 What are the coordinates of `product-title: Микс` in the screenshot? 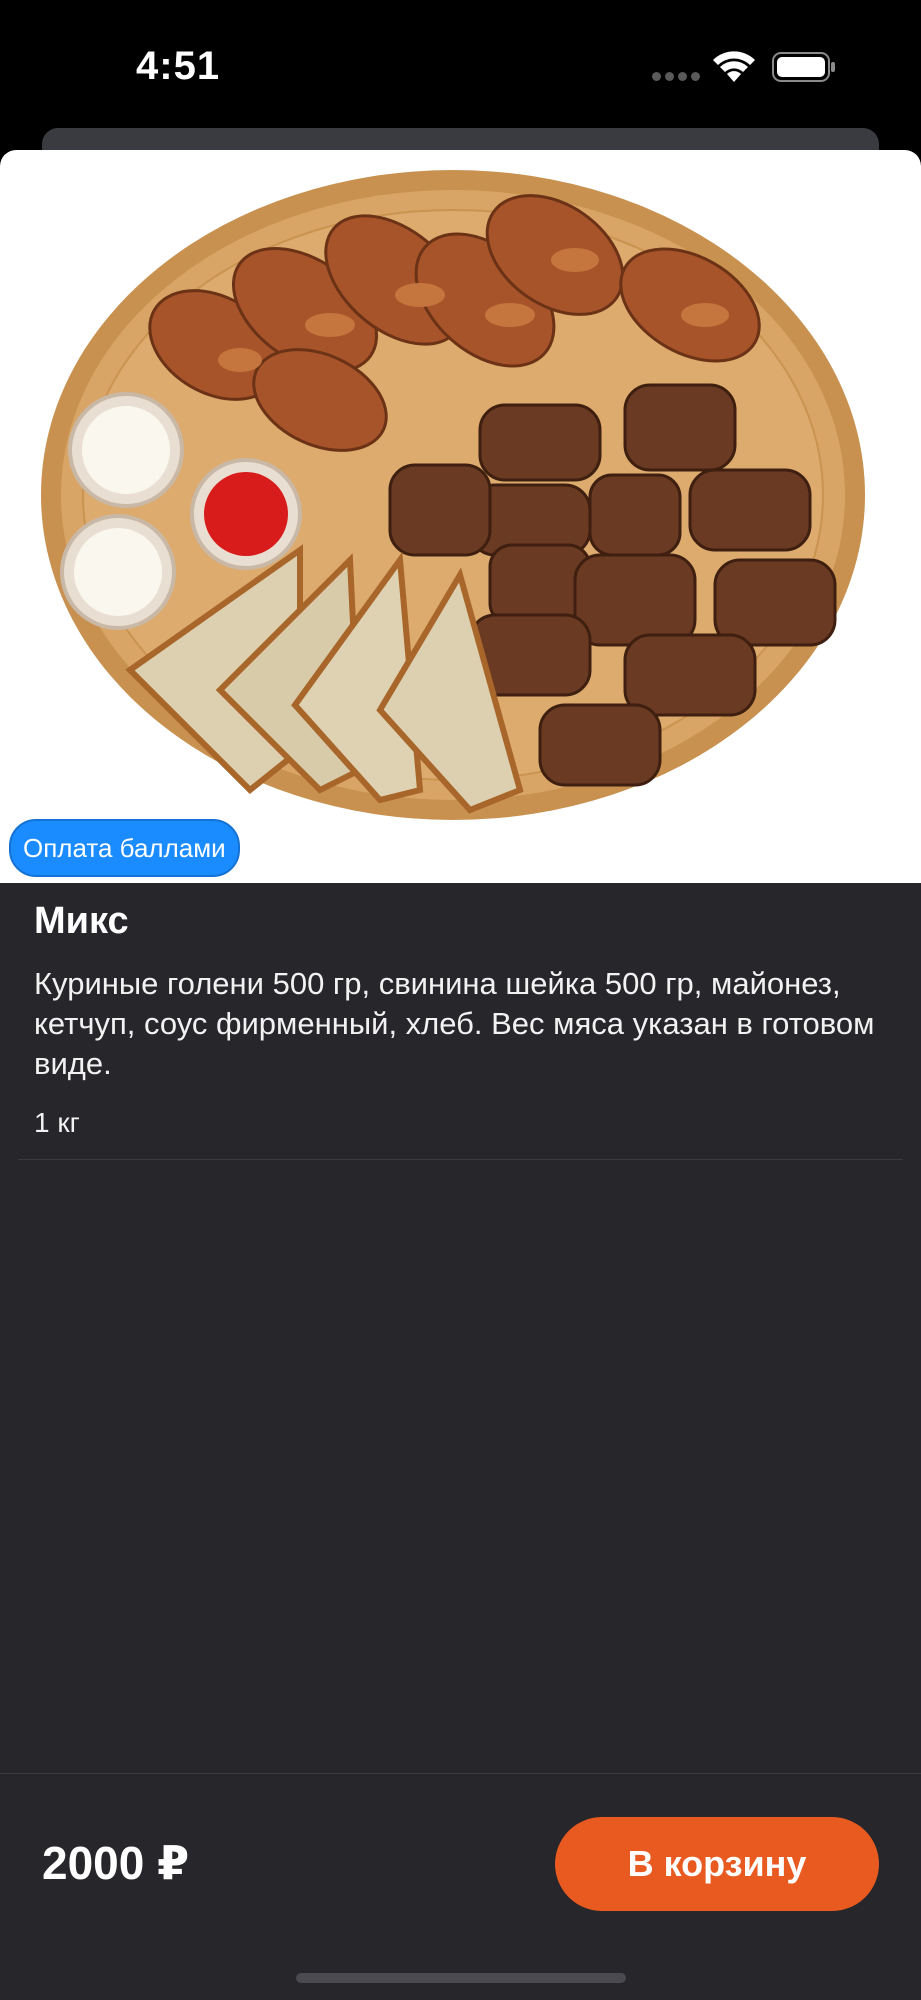 It's located at (81, 921).